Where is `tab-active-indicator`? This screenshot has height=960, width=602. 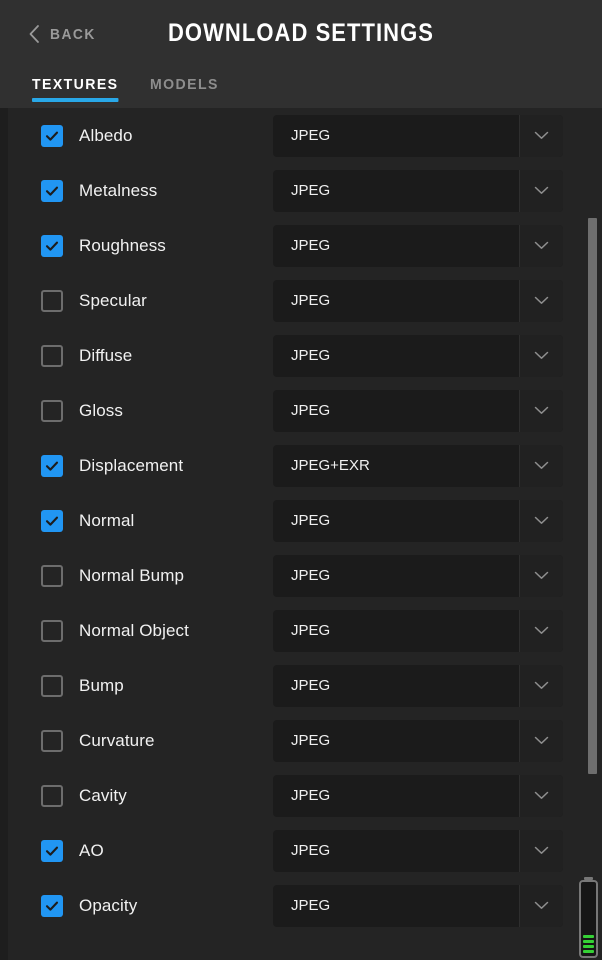 tab-active-indicator is located at coordinates (75, 100).